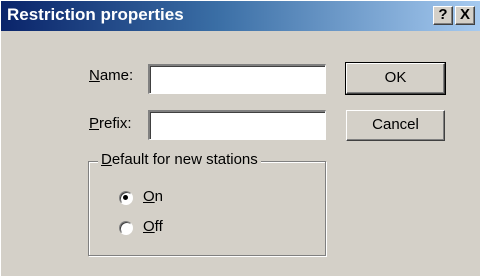  I want to click on radio-on, so click(126, 198).